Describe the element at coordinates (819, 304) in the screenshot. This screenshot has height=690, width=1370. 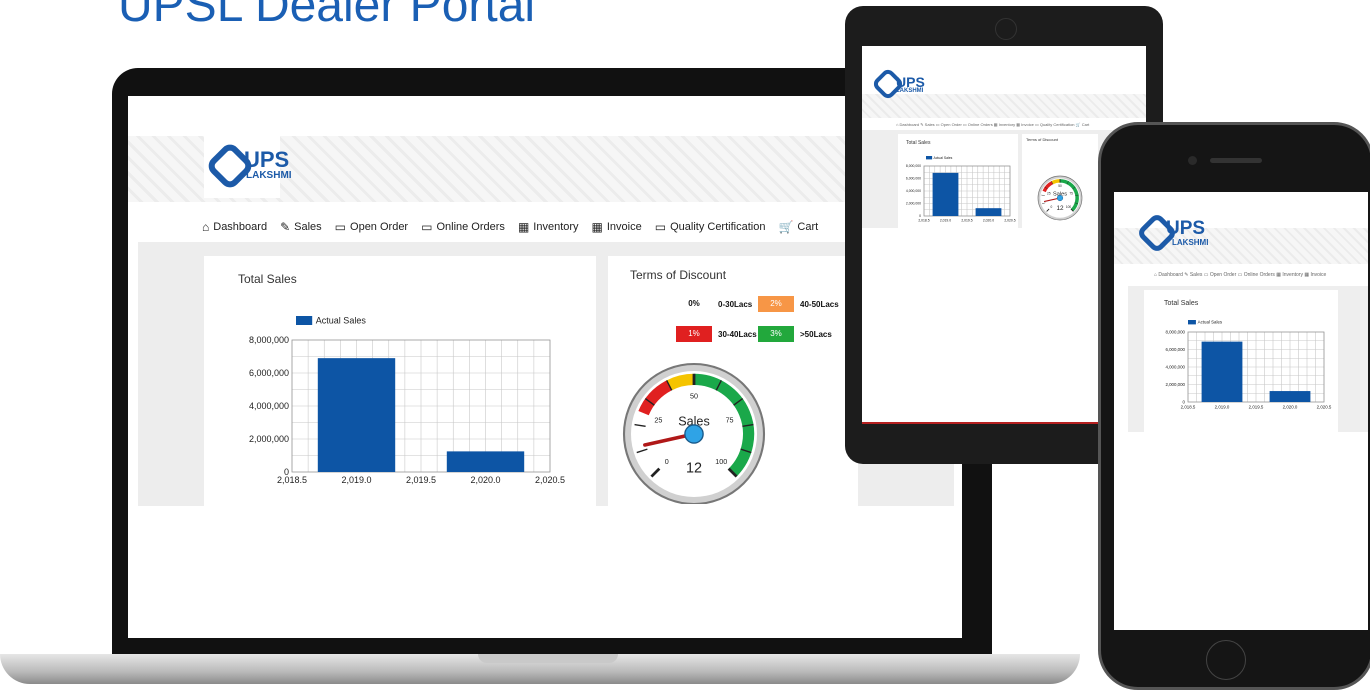
I see `tier-range: 40-50Lacs` at that location.